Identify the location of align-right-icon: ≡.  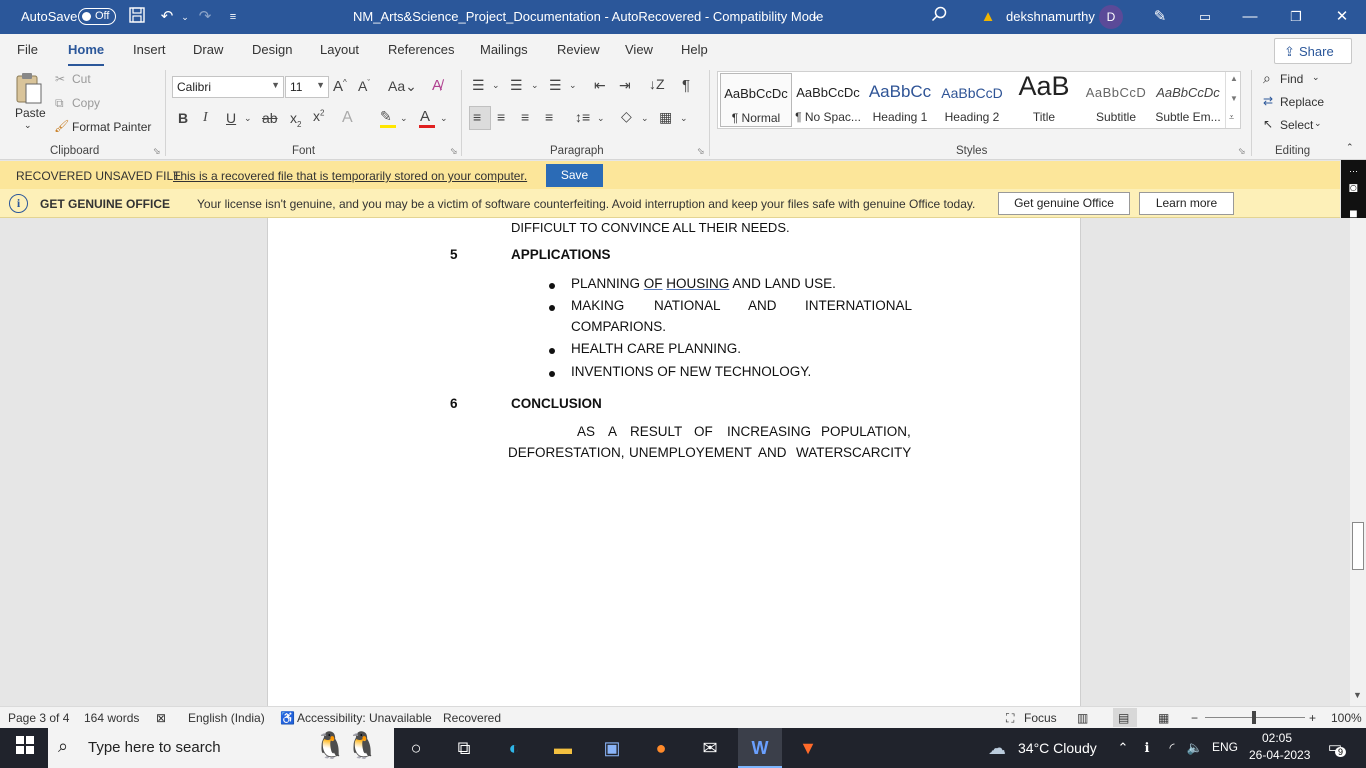
(525, 117).